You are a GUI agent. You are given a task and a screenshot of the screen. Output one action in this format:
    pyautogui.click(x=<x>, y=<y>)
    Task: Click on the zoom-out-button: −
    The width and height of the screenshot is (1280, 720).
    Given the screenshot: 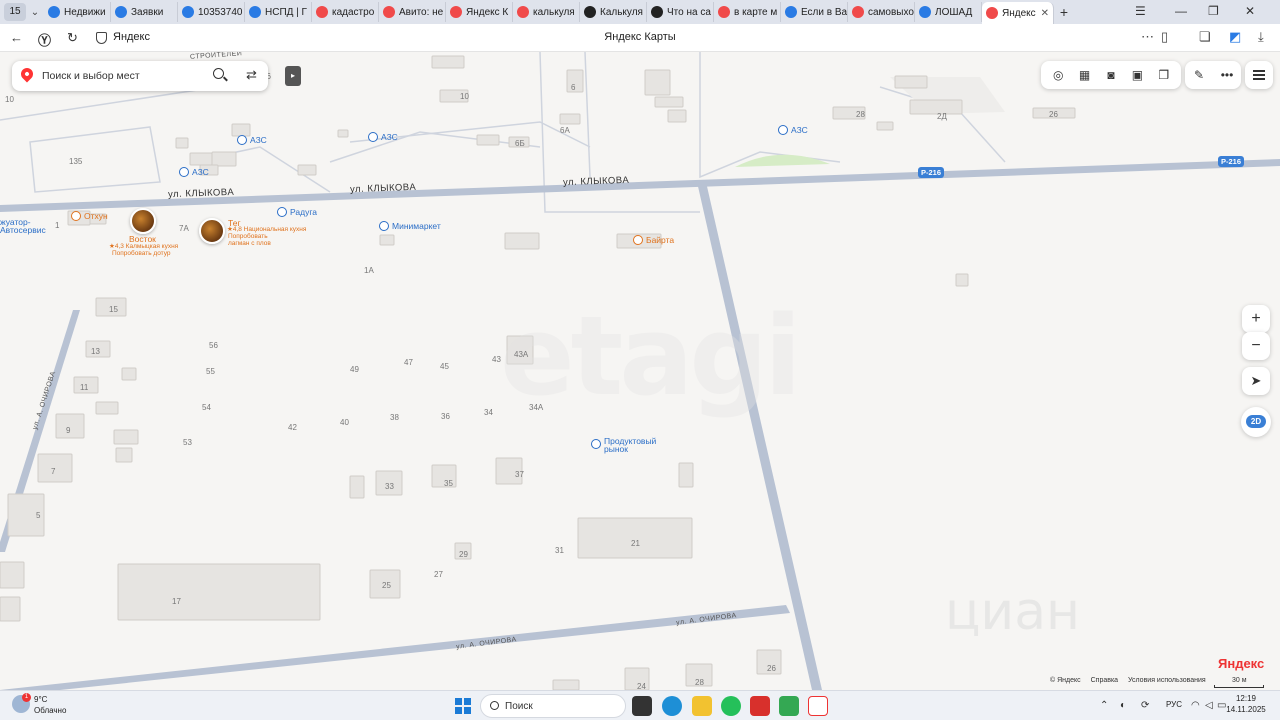 What is the action you would take?
    pyautogui.click(x=1256, y=346)
    